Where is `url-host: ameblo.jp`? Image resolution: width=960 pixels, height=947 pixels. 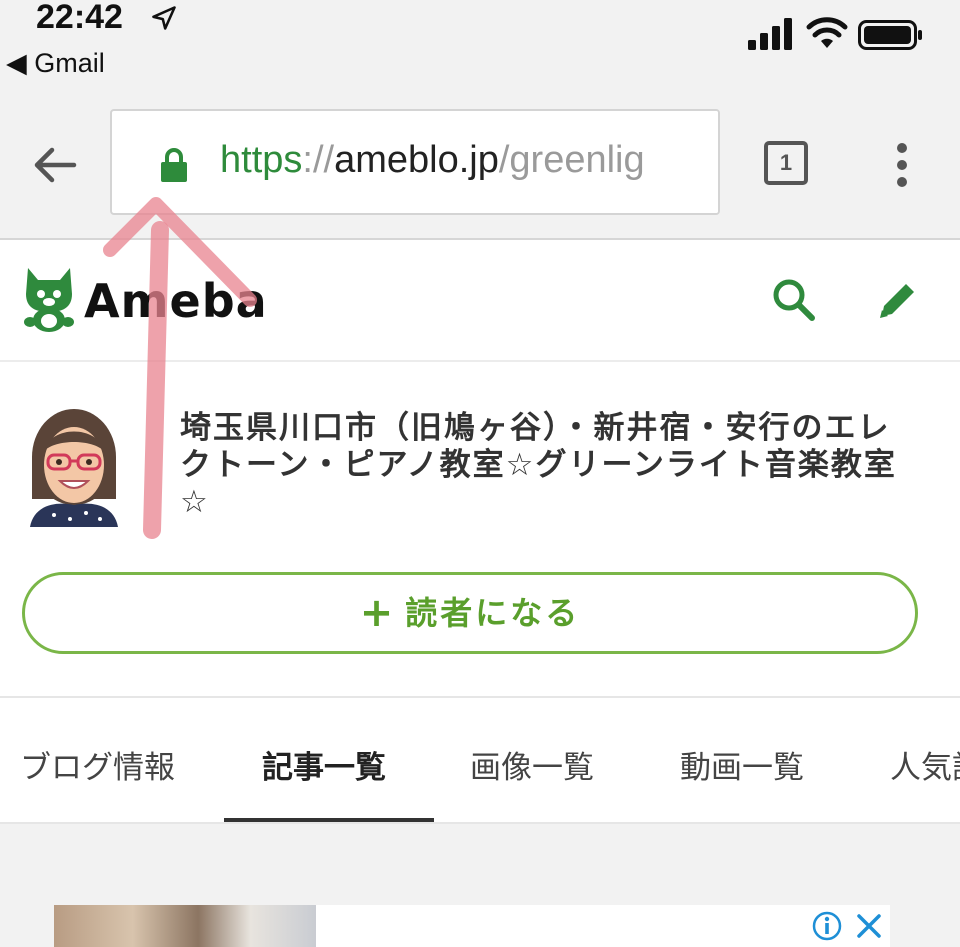 url-host: ameblo.jp is located at coordinates (416, 160).